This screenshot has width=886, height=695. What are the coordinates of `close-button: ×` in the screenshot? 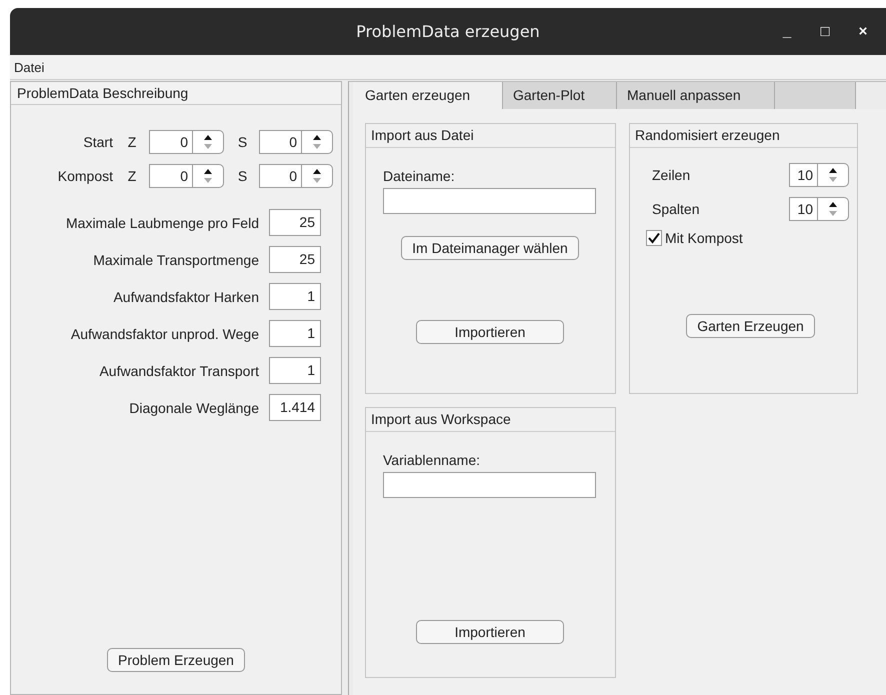 It's located at (863, 31).